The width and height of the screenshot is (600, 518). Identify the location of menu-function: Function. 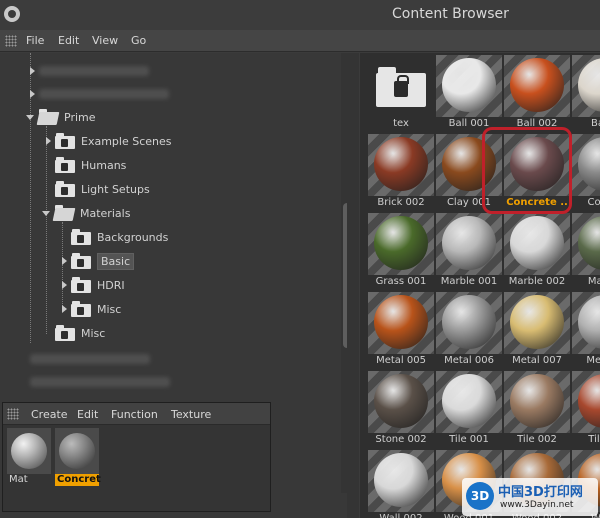
(134, 414).